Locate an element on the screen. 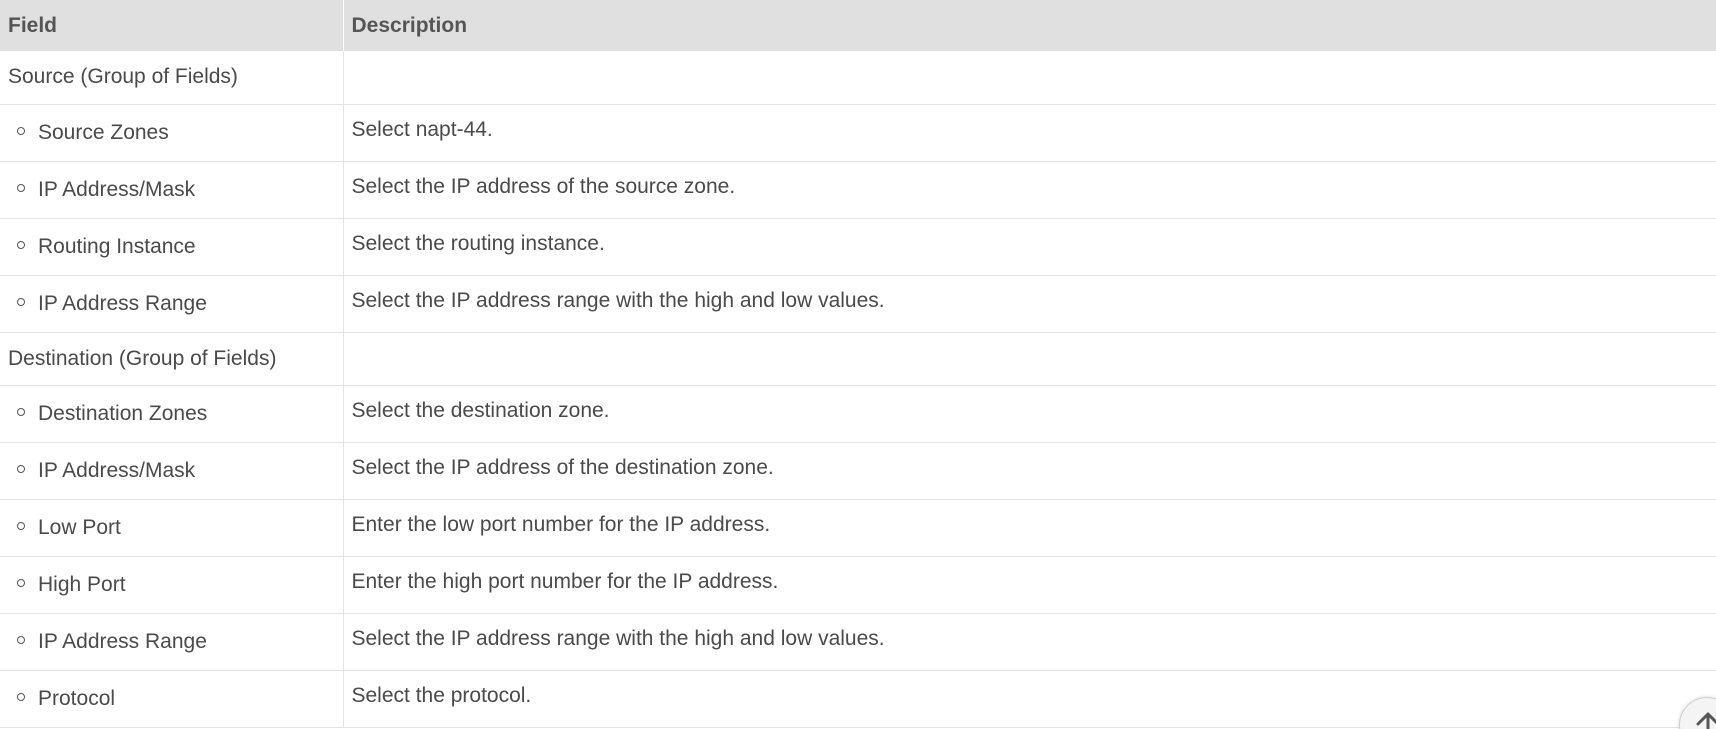 The width and height of the screenshot is (1716, 729). field-cell: High Port is located at coordinates (172, 585).